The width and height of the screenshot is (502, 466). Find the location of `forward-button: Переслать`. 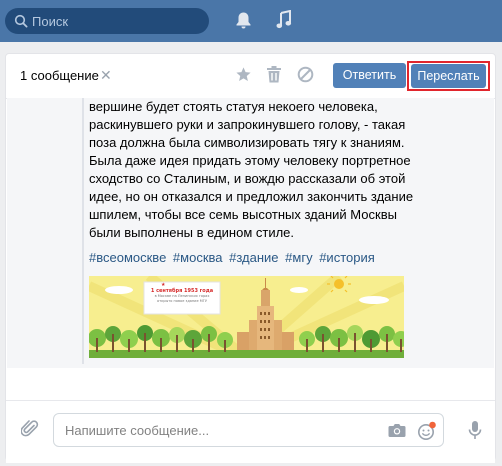

forward-button: Переслать is located at coordinates (448, 76).